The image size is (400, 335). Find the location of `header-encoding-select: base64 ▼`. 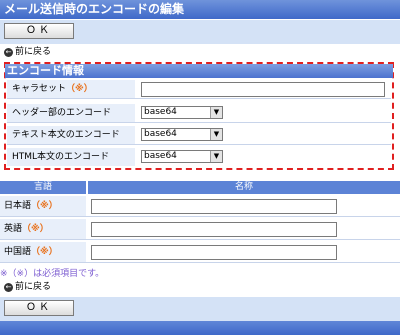

header-encoding-select: base64 ▼ is located at coordinates (182, 112).